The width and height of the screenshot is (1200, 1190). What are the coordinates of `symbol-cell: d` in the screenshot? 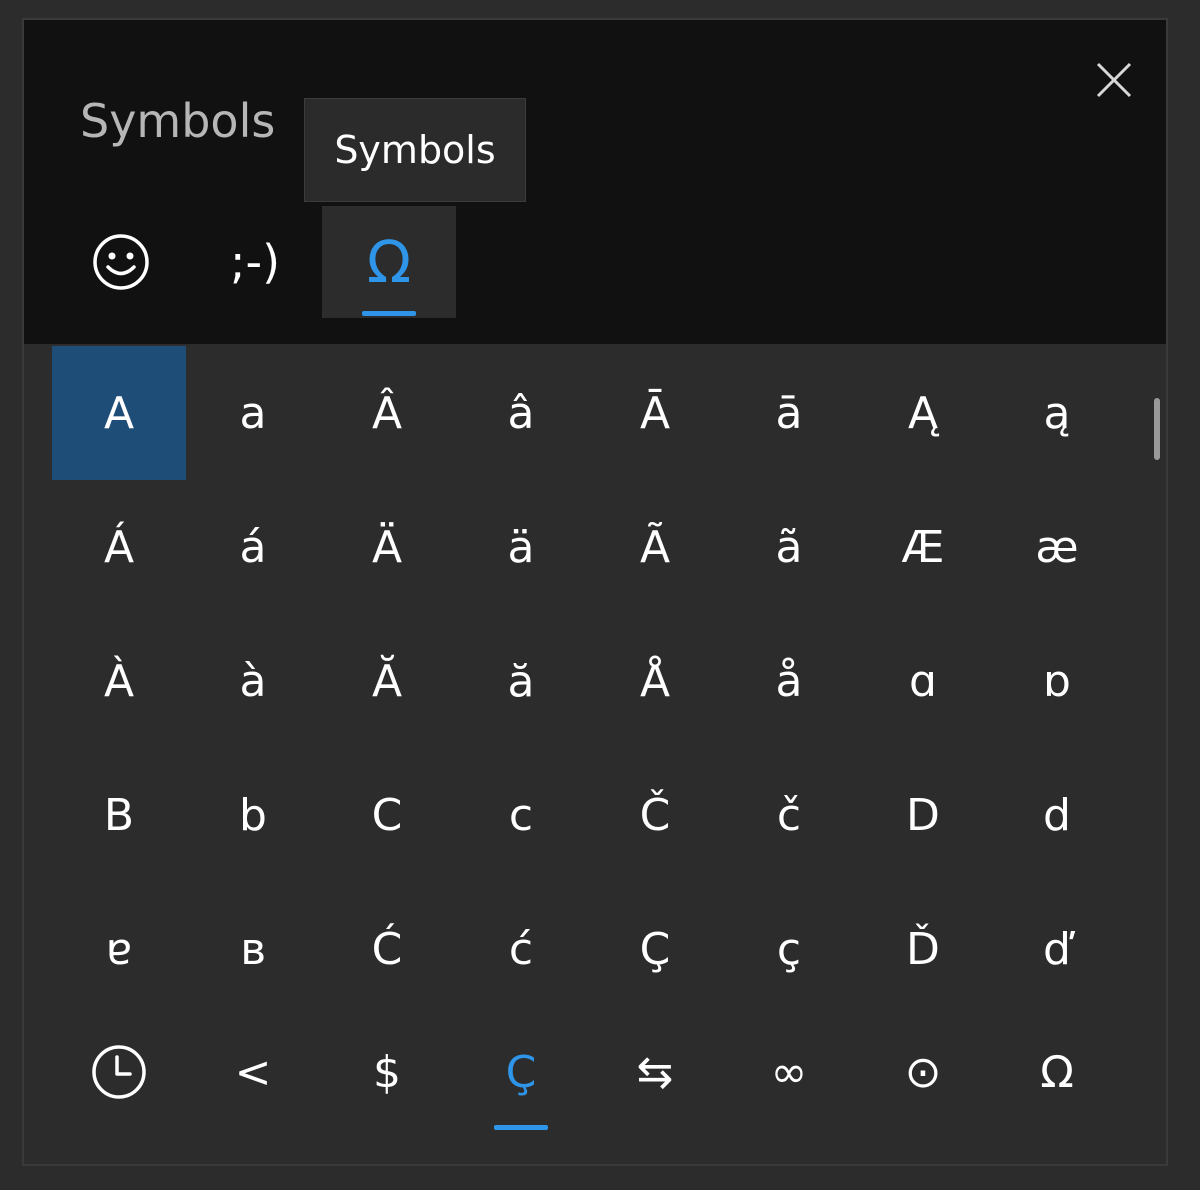 It's located at (1057, 815).